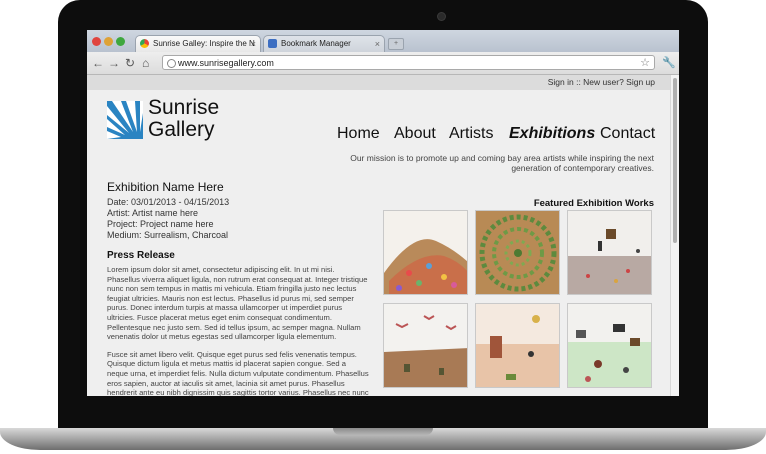 The image size is (766, 454). Describe the element at coordinates (627, 134) in the screenshot. I see `nav-contact: Contact` at that location.